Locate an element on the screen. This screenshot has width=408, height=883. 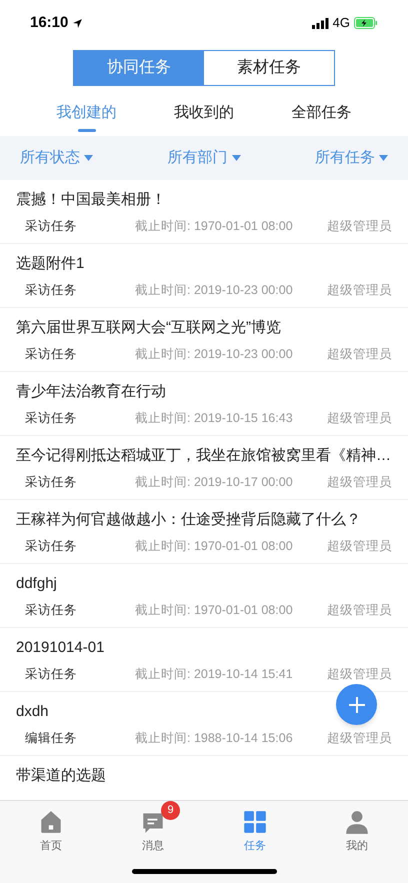
task-title: ddfghj is located at coordinates (36, 584).